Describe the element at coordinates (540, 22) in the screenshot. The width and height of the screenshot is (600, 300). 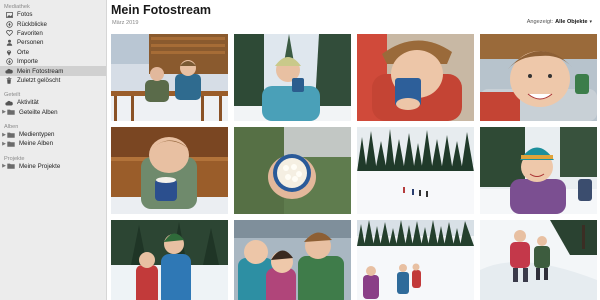
I see `showing-label: Angezeigt:` at that location.